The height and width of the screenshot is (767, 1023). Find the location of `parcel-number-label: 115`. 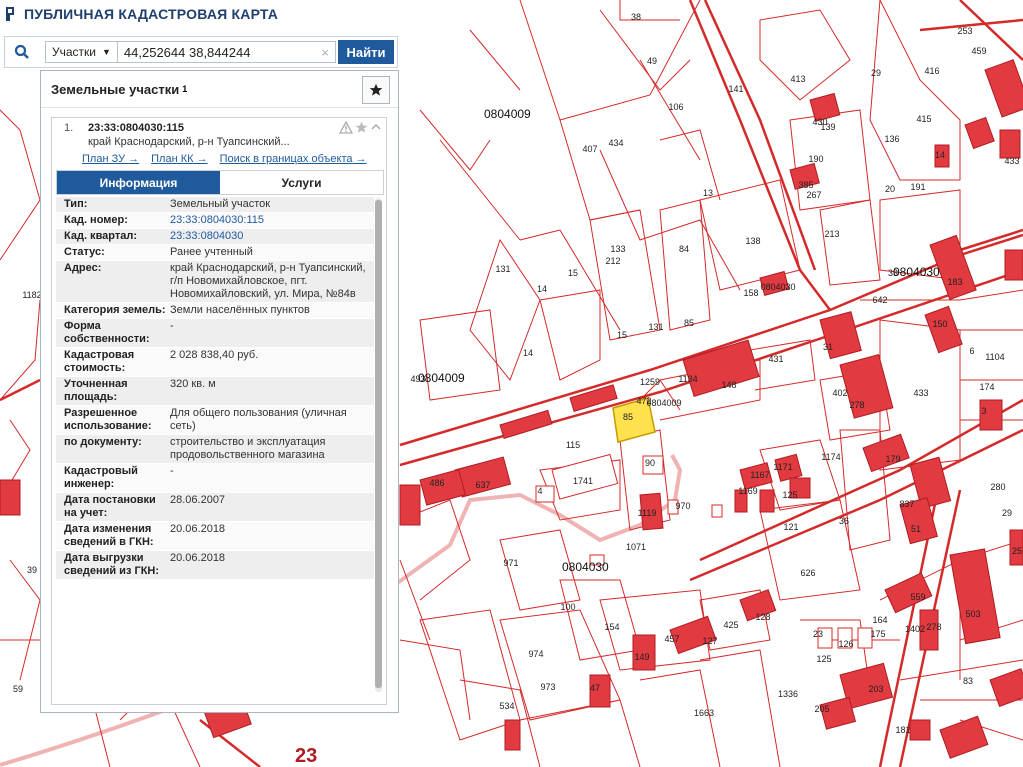

parcel-number-label: 115 is located at coordinates (573, 445).